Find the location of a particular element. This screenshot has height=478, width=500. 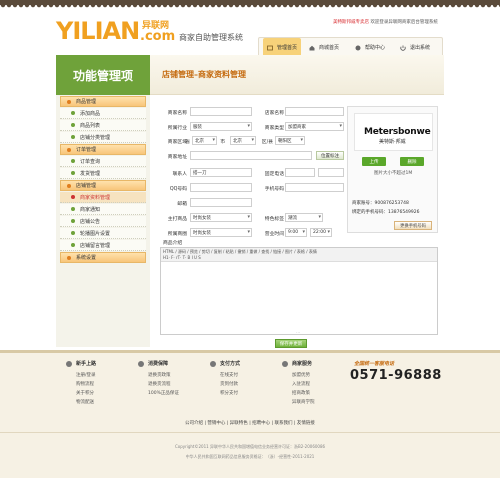

footer-col-head: 消费保障 is located at coordinates (173, 363).